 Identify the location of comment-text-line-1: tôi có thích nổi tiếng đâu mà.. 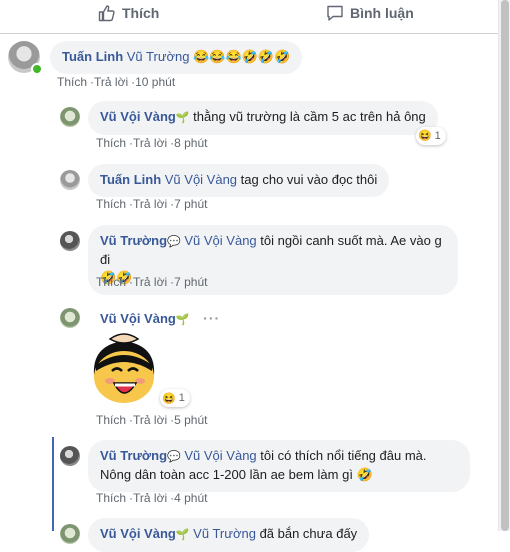
(343, 455).